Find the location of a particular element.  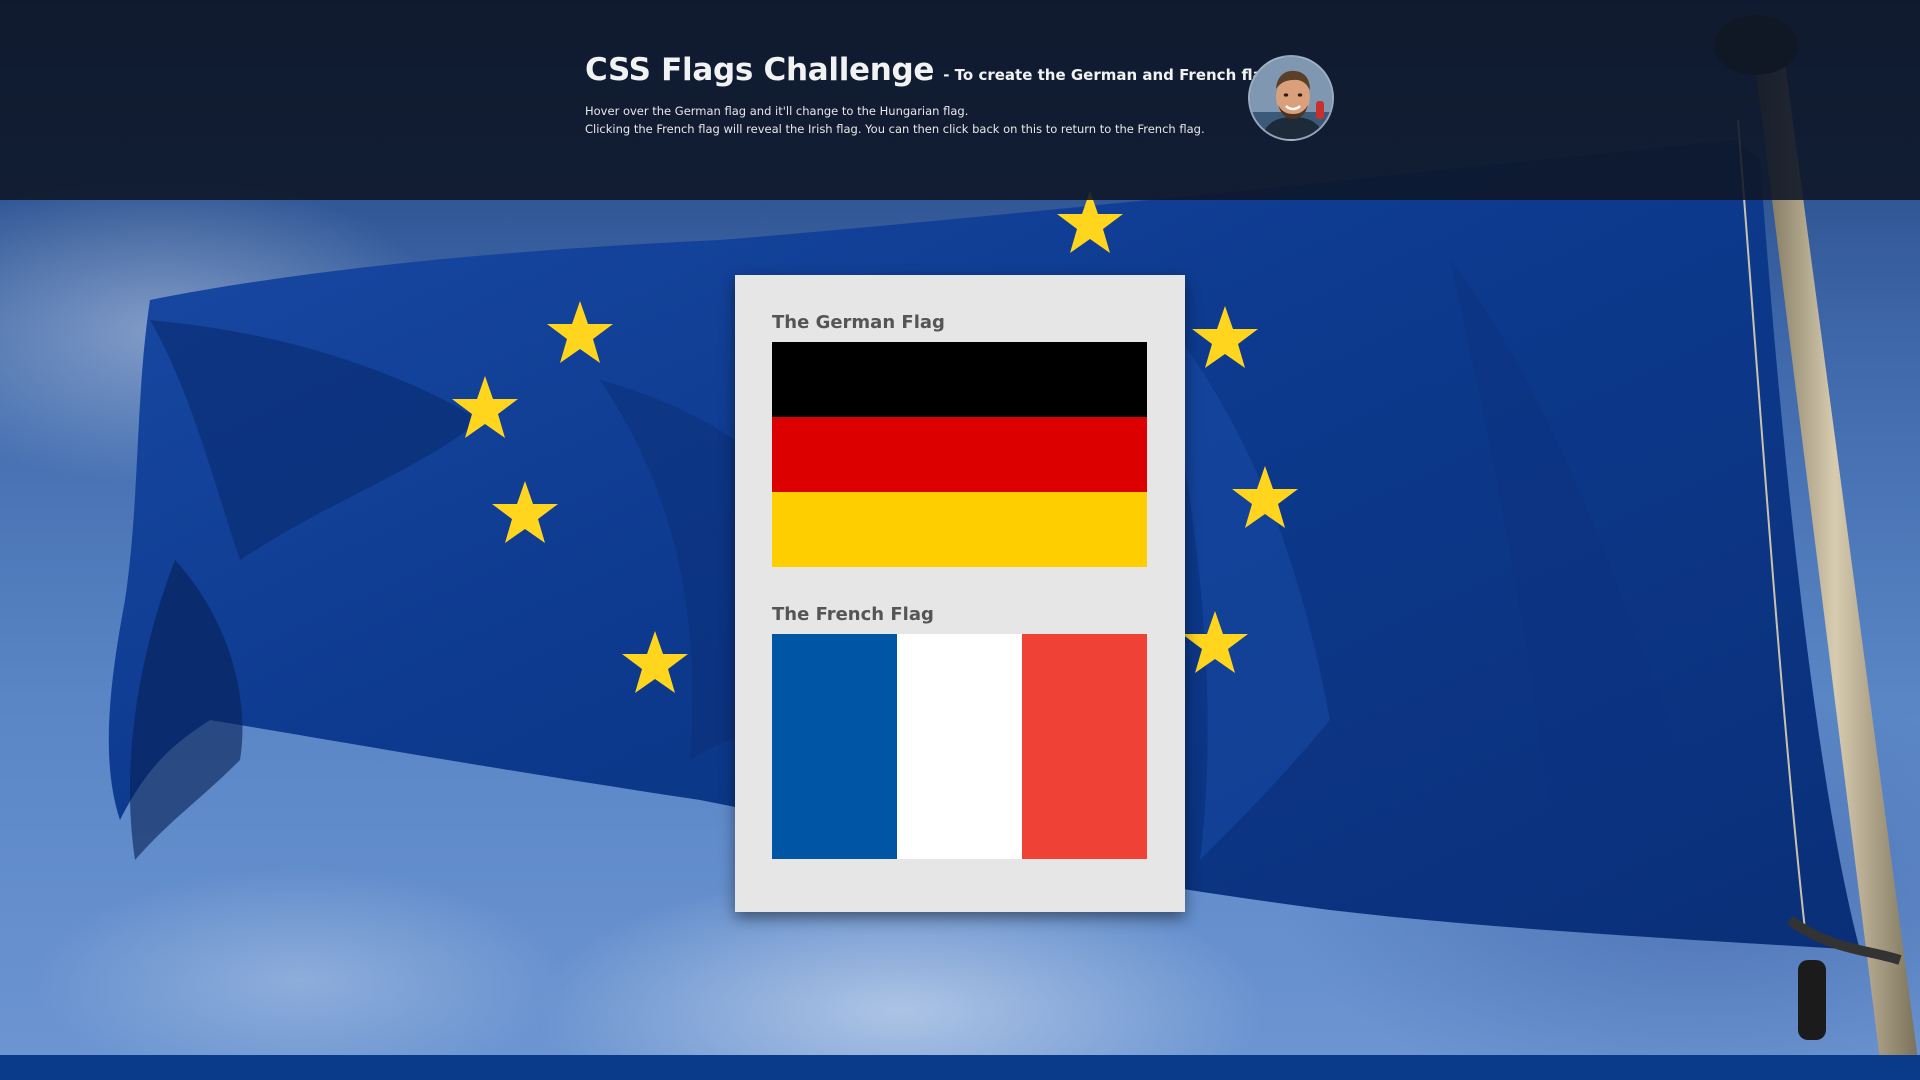

footer-bar is located at coordinates (960, 1067).